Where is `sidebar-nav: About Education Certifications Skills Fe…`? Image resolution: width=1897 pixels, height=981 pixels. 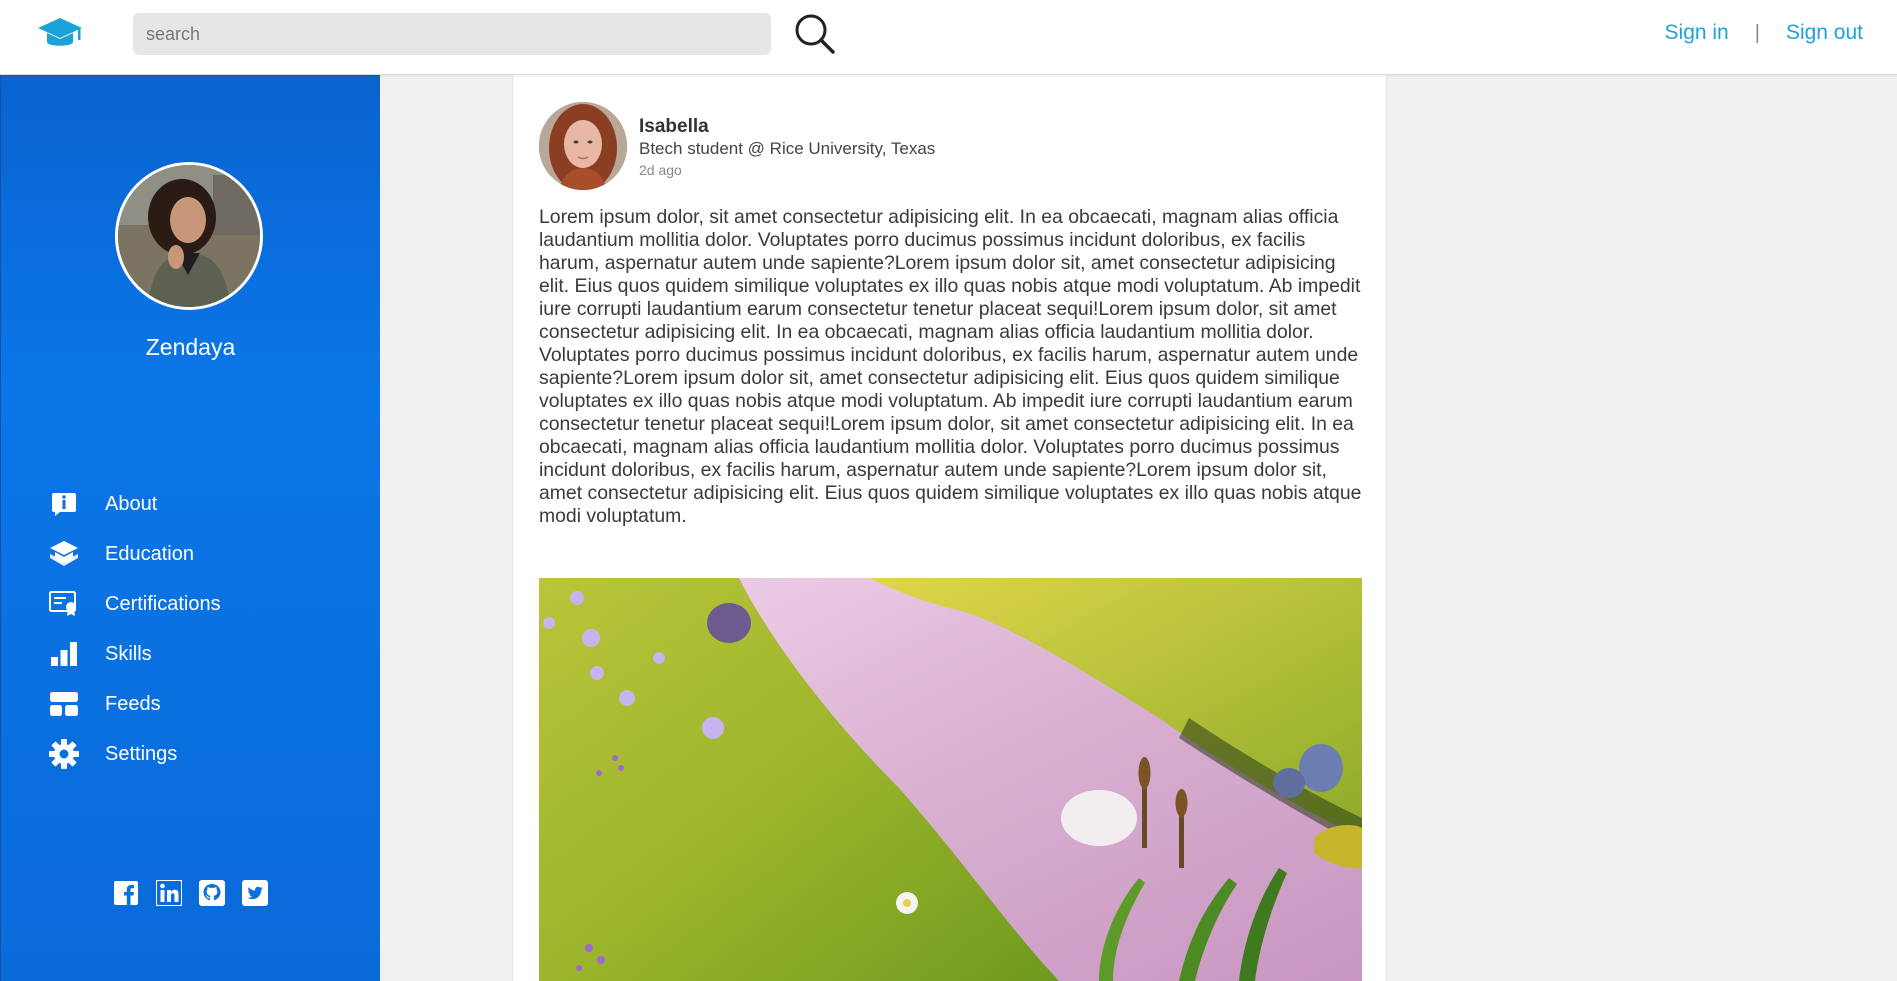
sidebar-nav: About Education Certifications Skills Fe… is located at coordinates (135, 629).